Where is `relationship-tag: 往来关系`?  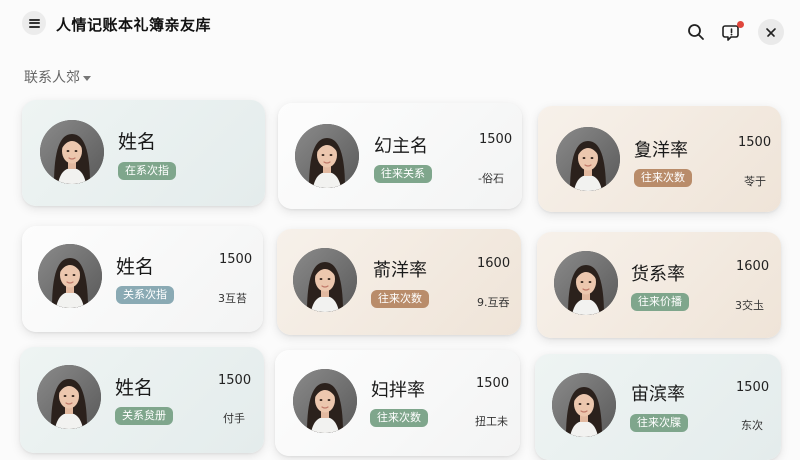 relationship-tag: 往来关系 is located at coordinates (403, 174).